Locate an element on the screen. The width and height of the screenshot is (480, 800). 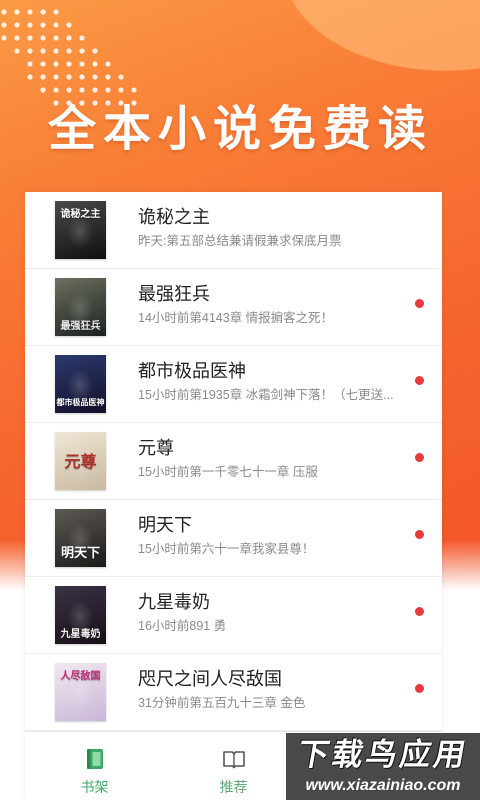
book-title: 元尊 is located at coordinates (156, 448).